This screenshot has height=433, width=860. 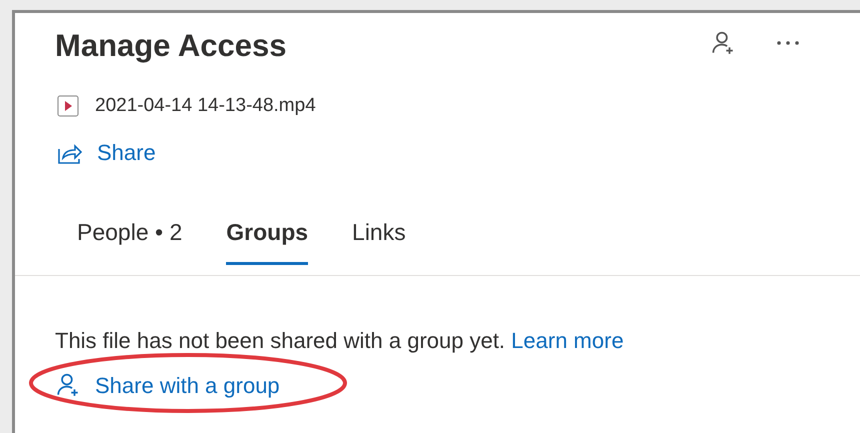 I want to click on tab: People • 2, so click(x=129, y=239).